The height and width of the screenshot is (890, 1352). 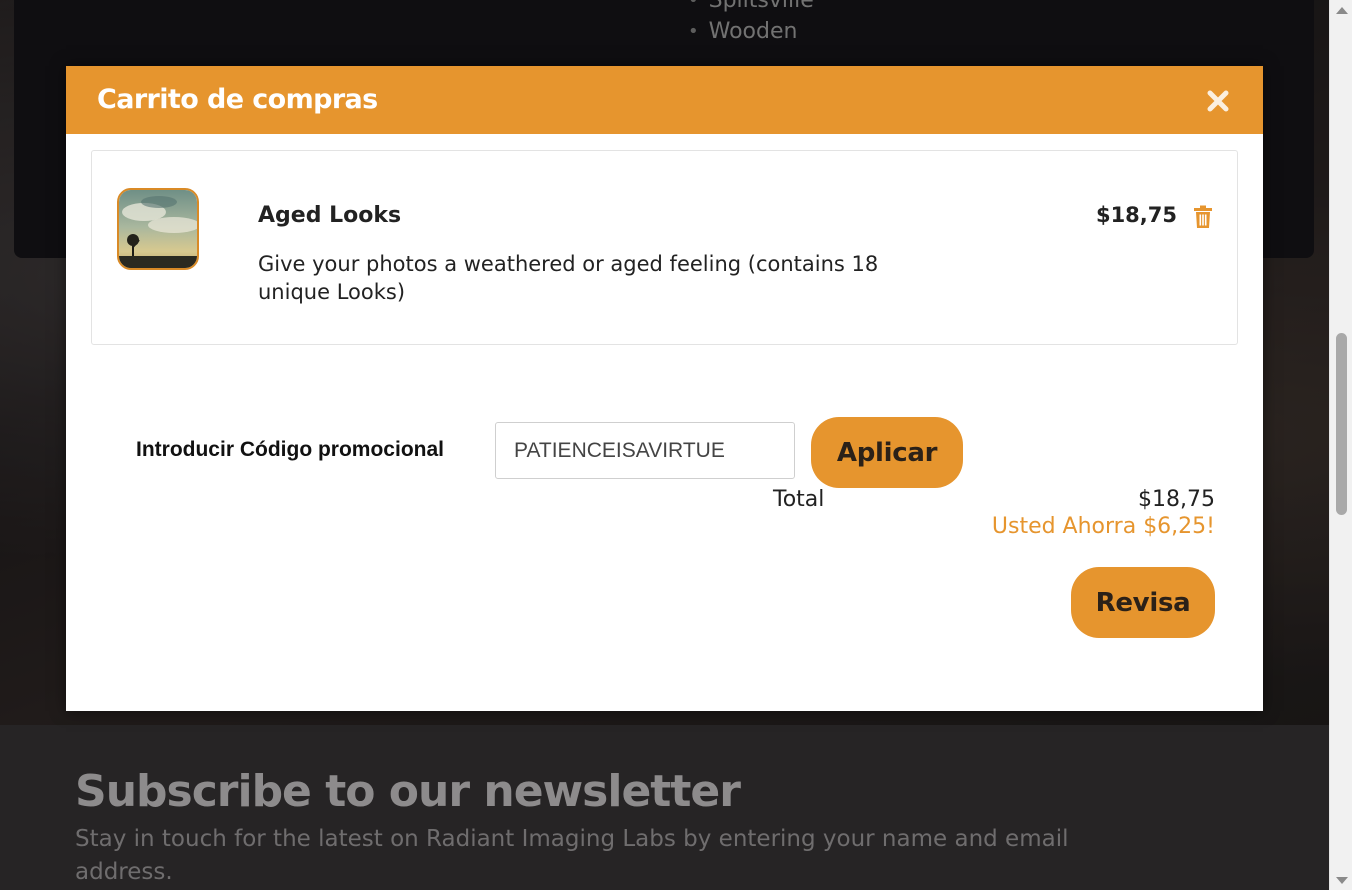 What do you see at coordinates (1341, 424) in the screenshot?
I see `scrollbar-thumb` at bounding box center [1341, 424].